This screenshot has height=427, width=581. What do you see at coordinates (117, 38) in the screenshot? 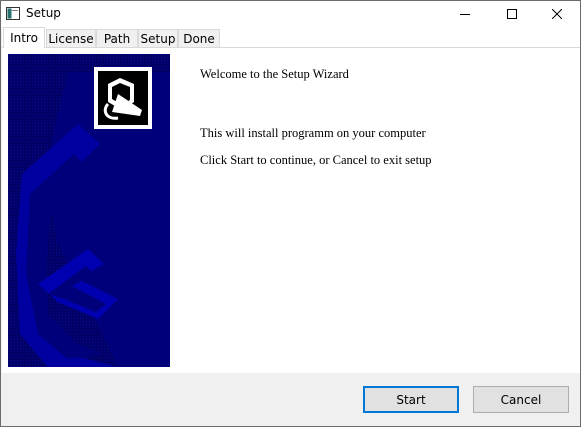
I see `tab-path: Path` at bounding box center [117, 38].